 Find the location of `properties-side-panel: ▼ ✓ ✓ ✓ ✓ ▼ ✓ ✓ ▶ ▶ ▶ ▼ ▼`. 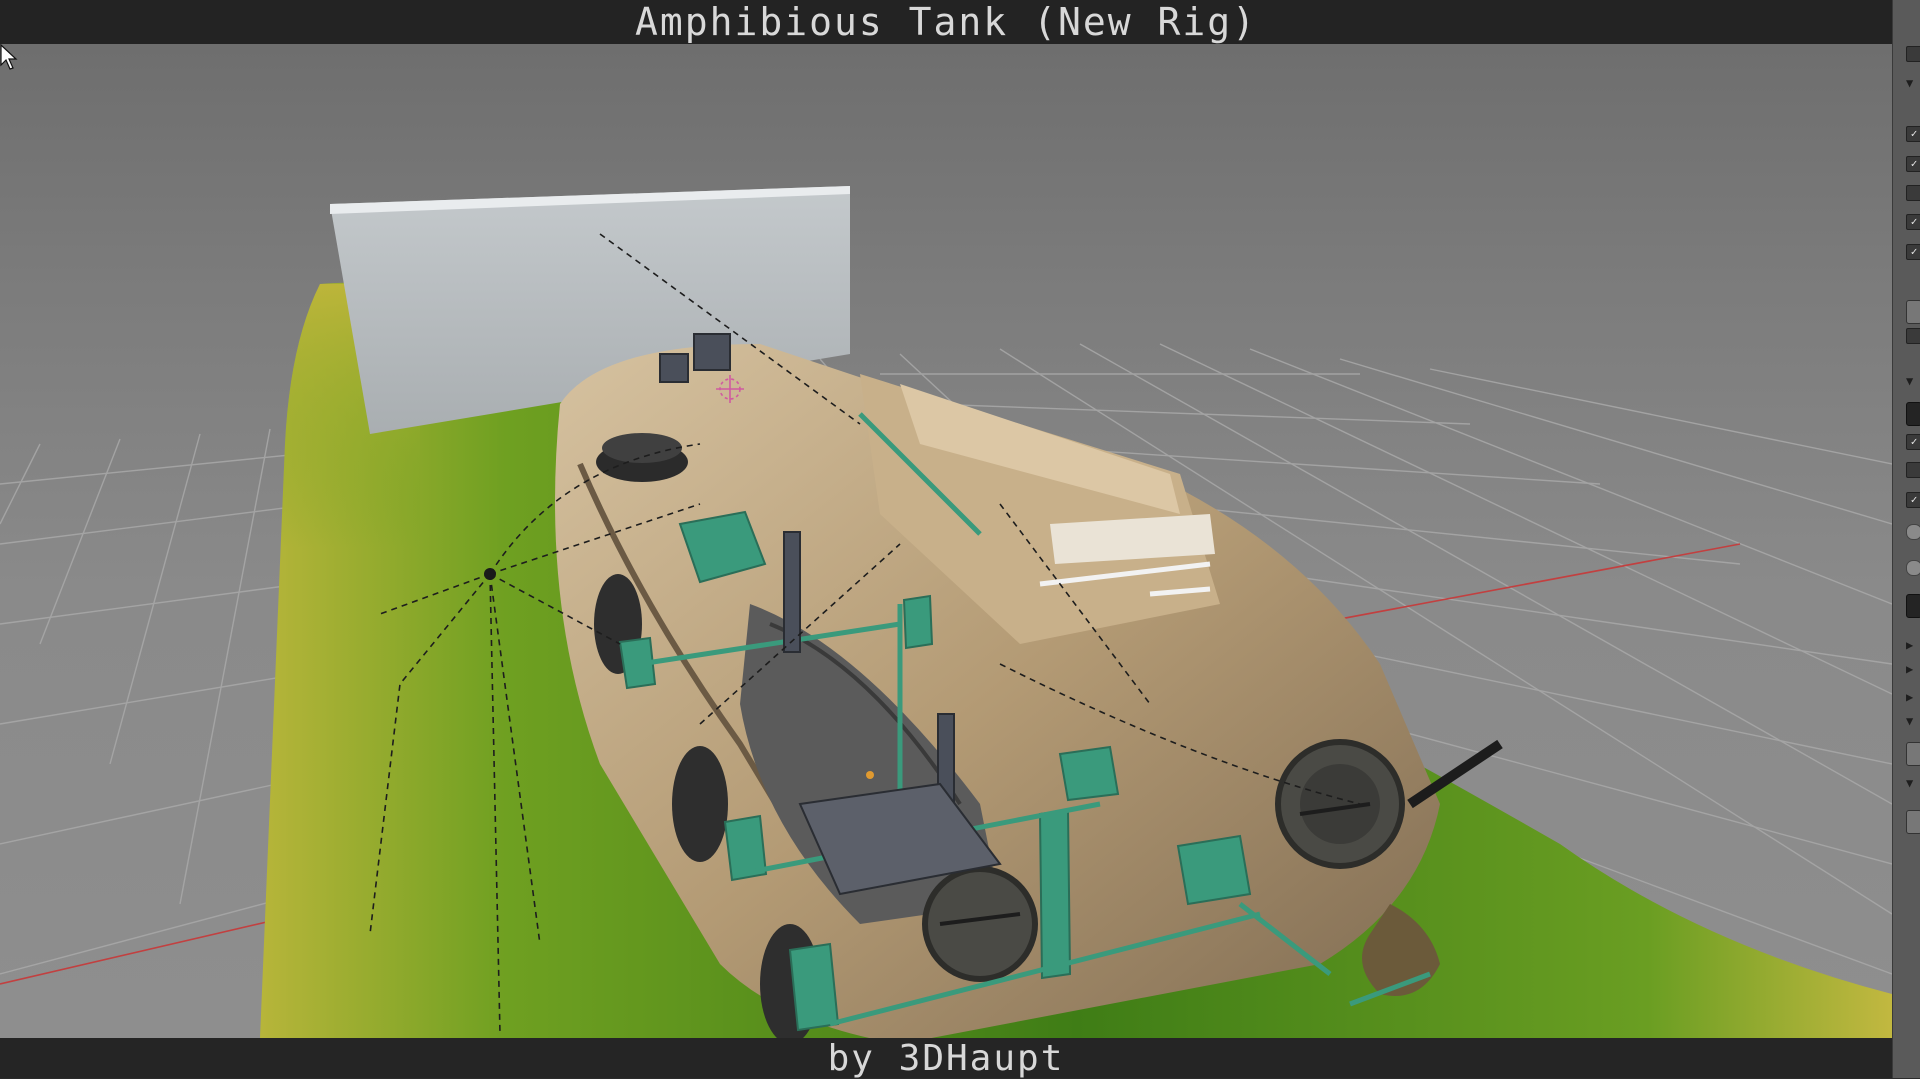

properties-side-panel: ▼ ✓ ✓ ✓ ✓ ▼ ✓ ✓ ▶ ▶ ▶ ▼ ▼ is located at coordinates (1906, 539).